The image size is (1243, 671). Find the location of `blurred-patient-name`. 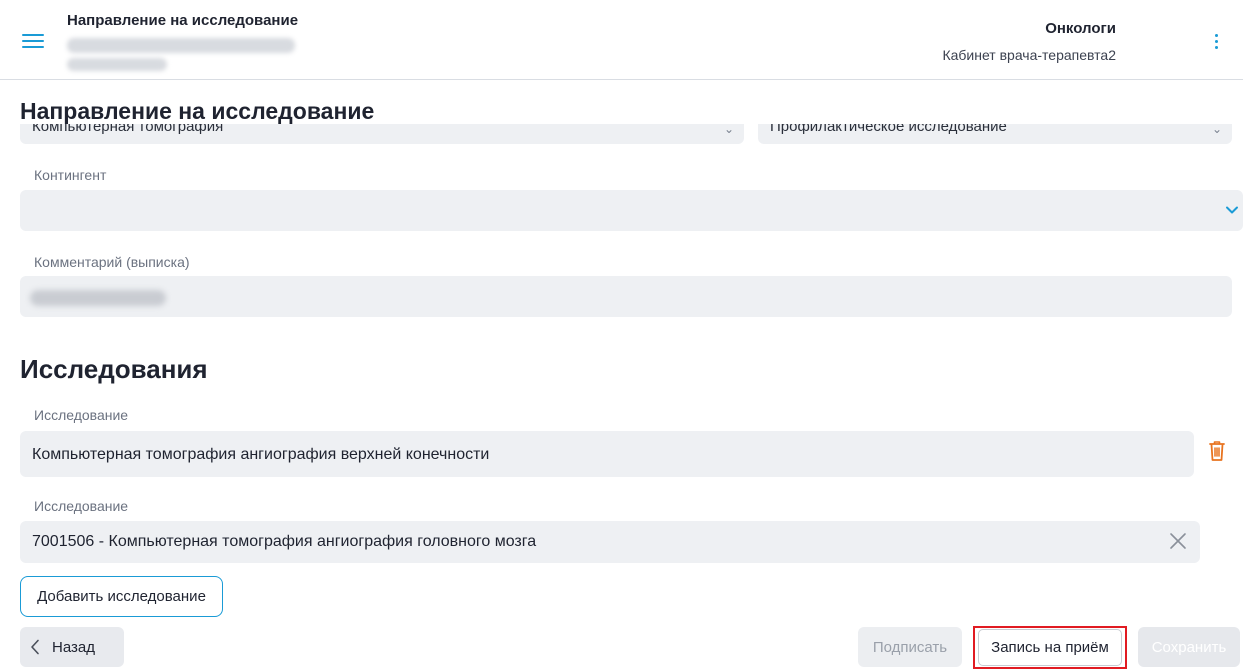

blurred-patient-name is located at coordinates (181, 45).